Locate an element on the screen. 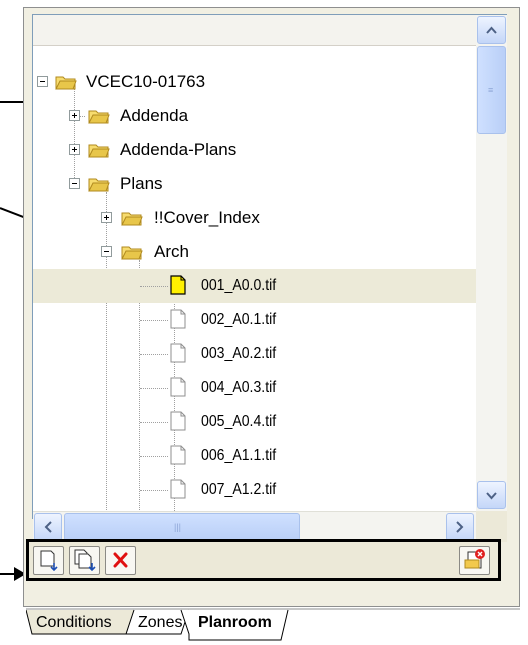 The image size is (528, 645). tree-item-label: 006_A1.1.tif is located at coordinates (239, 455).